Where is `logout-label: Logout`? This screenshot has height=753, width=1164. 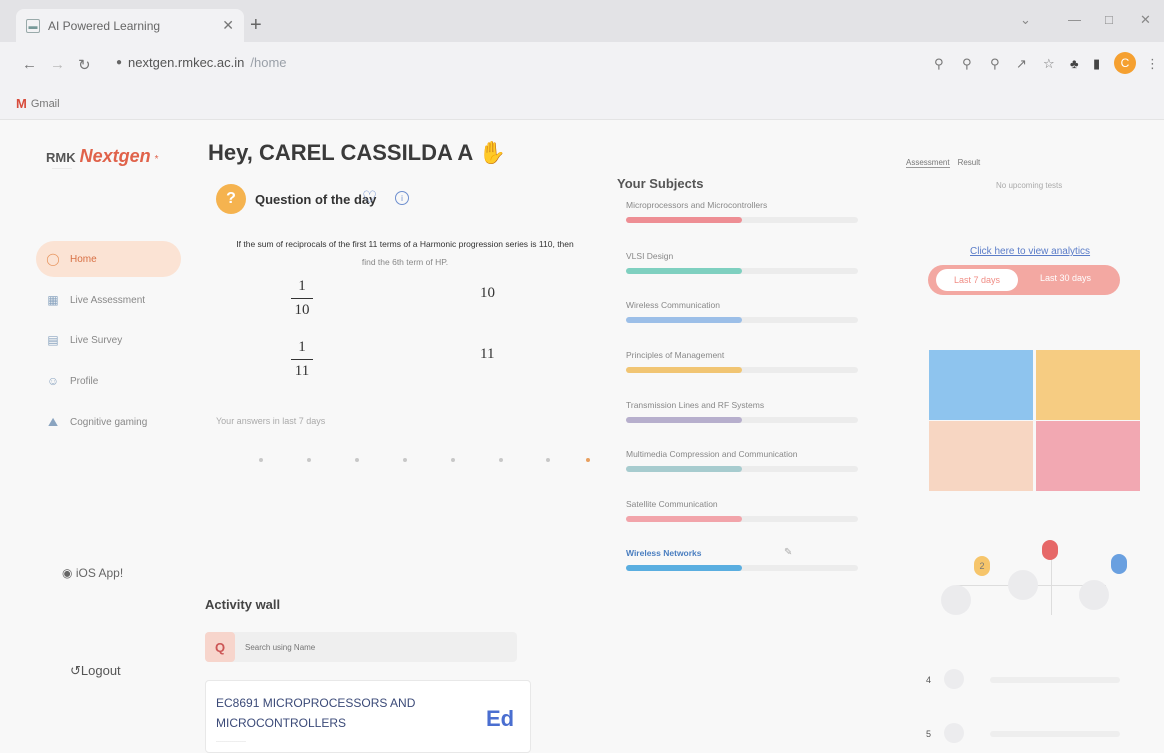 logout-label: Logout is located at coordinates (100, 670).